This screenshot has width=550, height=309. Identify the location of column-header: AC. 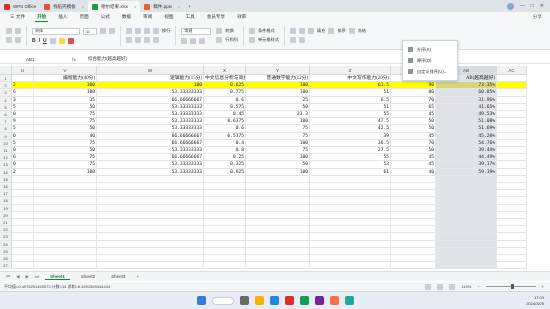
(512, 70).